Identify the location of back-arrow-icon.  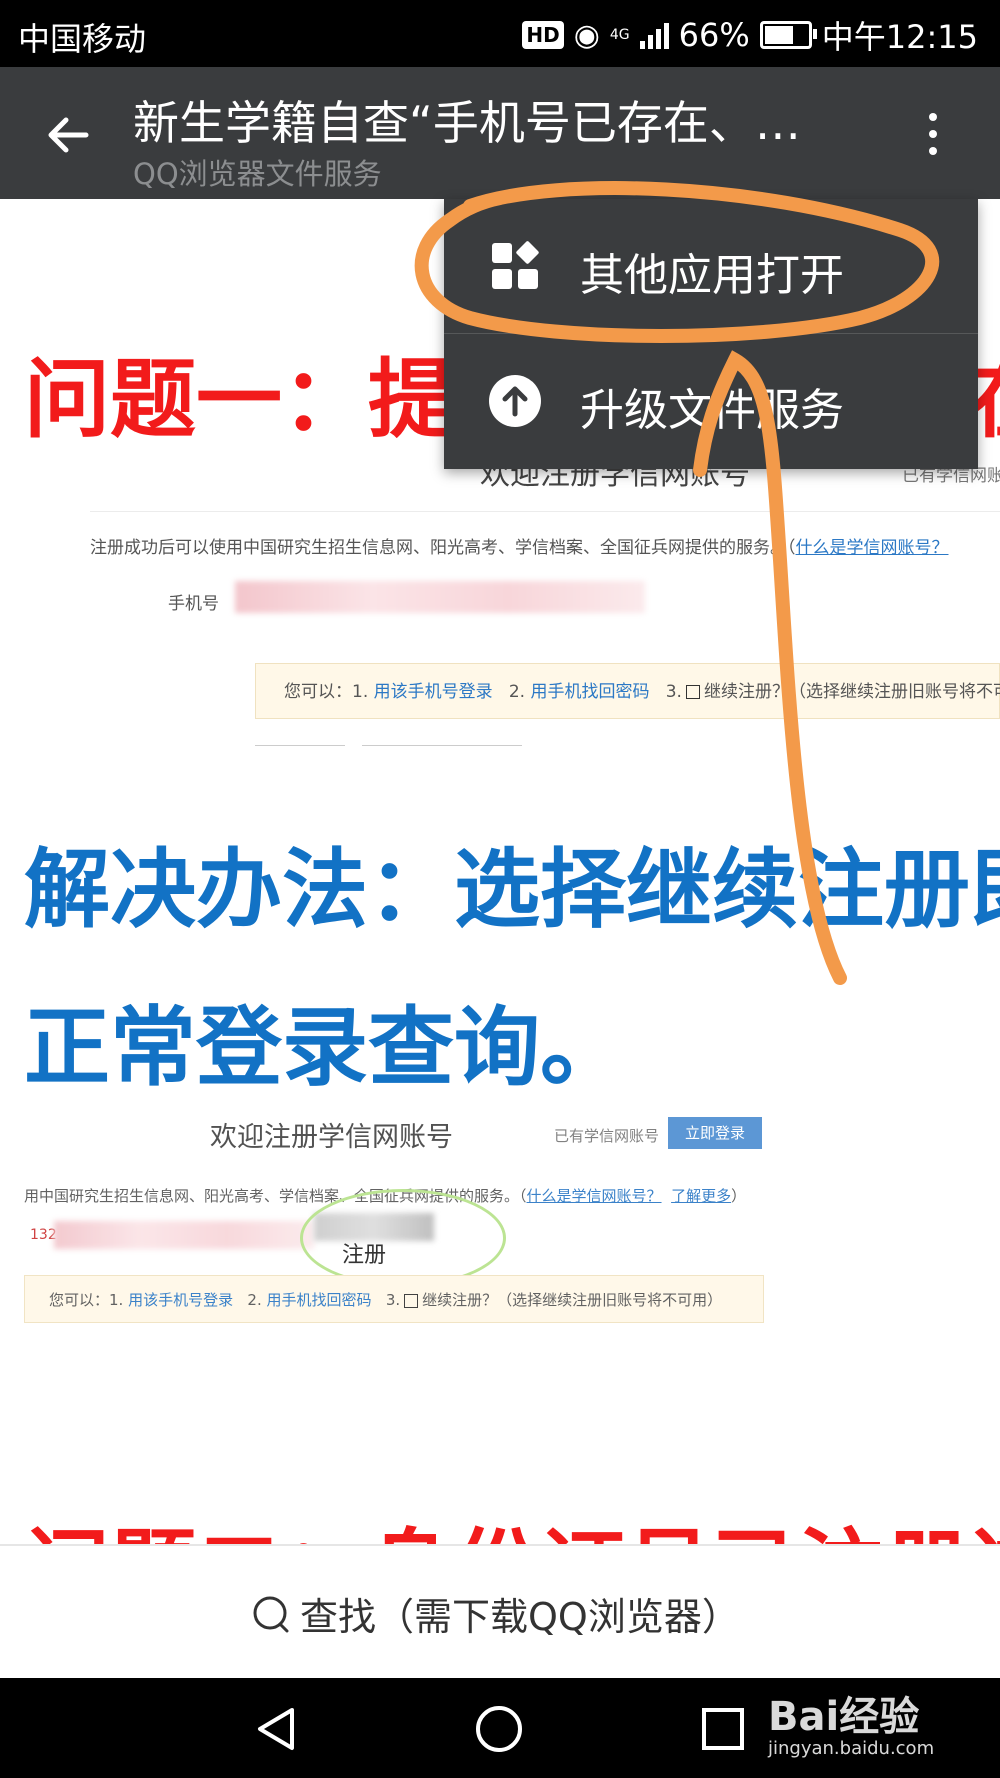
(68, 135).